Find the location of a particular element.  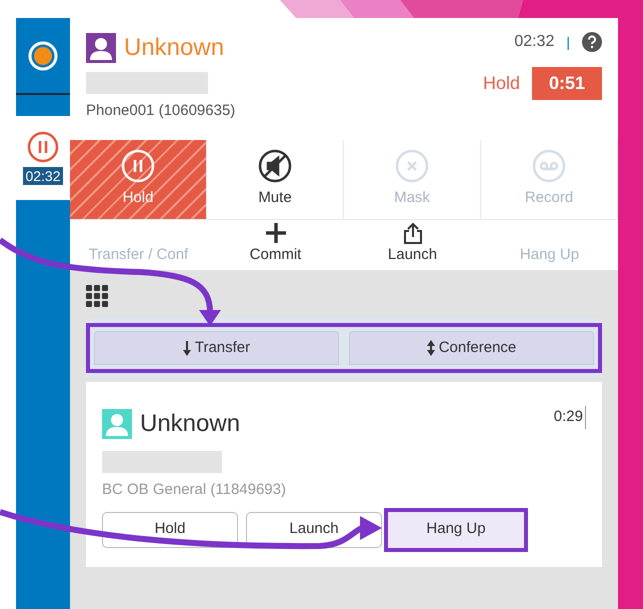

close-icon is located at coordinates (412, 166).